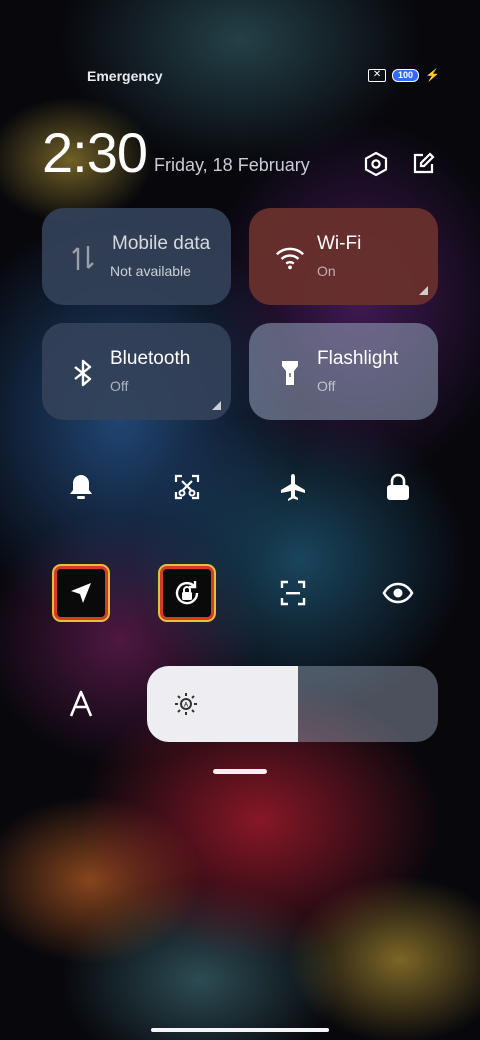  Describe the element at coordinates (150, 358) in the screenshot. I see `bluetooth-title: Bluetooth` at that location.